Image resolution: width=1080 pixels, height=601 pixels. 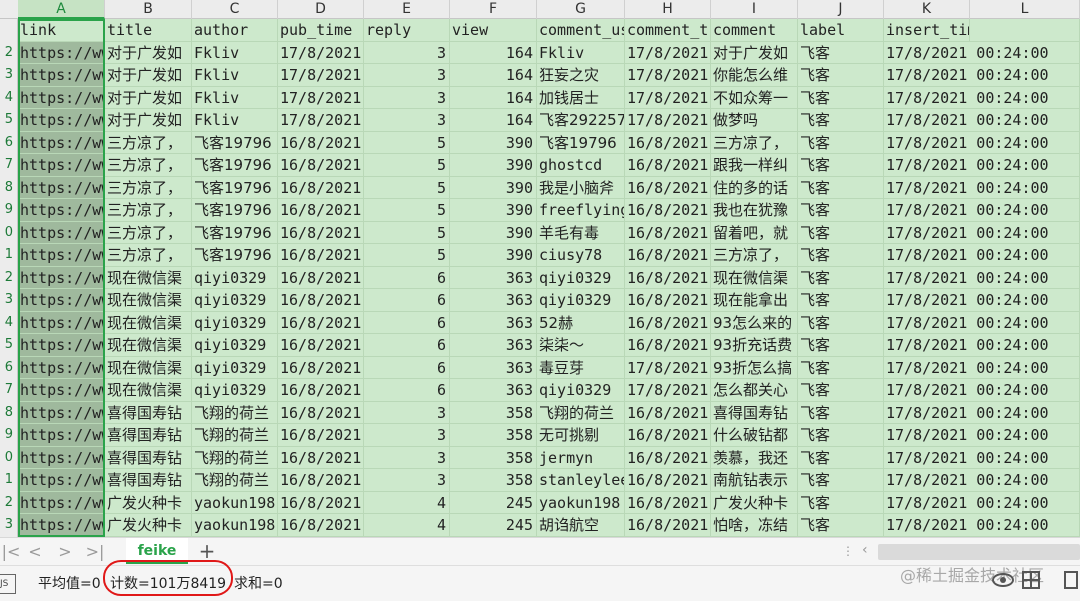 I want to click on column-header-b: B, so click(x=148, y=9).